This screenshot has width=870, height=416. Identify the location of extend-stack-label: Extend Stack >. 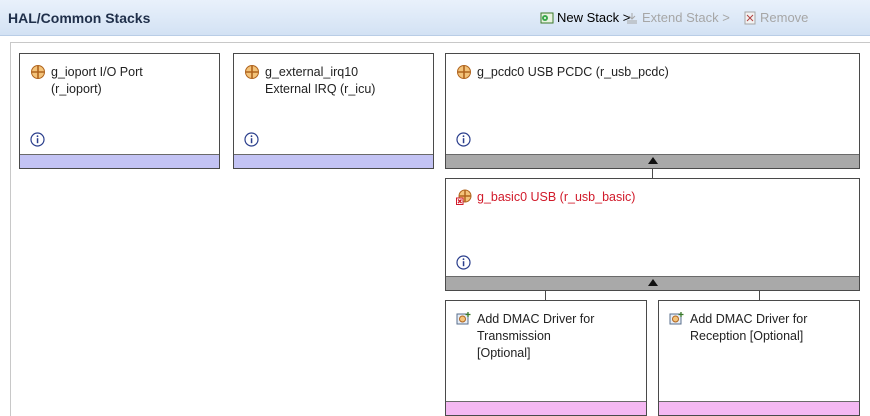
(686, 17).